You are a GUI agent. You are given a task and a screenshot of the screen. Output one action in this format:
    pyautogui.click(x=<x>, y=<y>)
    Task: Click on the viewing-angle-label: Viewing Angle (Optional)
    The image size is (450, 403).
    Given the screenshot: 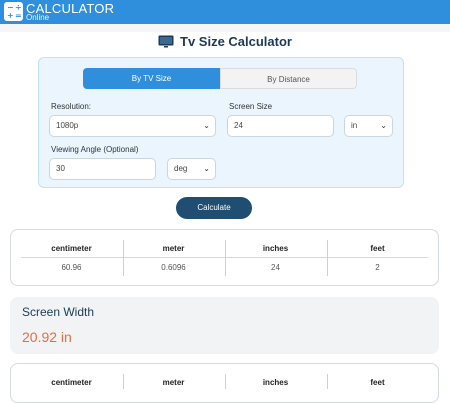 What is the action you would take?
    pyautogui.click(x=95, y=149)
    